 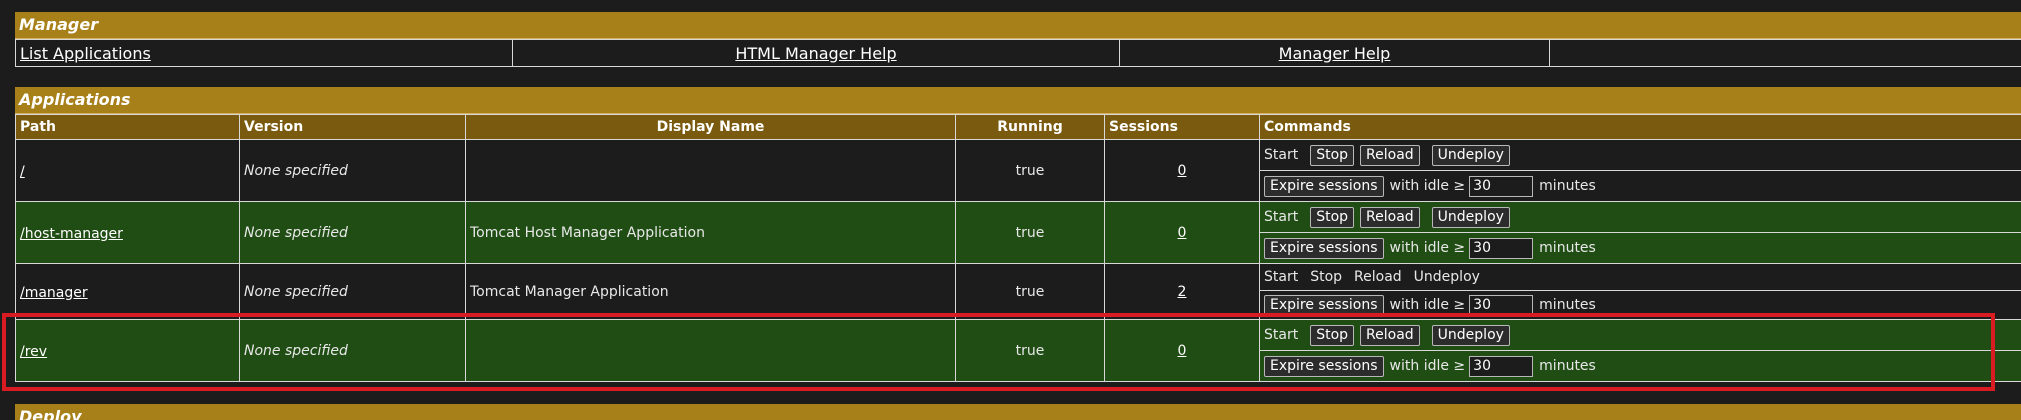 I want to click on path-cell: /host-manager, so click(x=127, y=232).